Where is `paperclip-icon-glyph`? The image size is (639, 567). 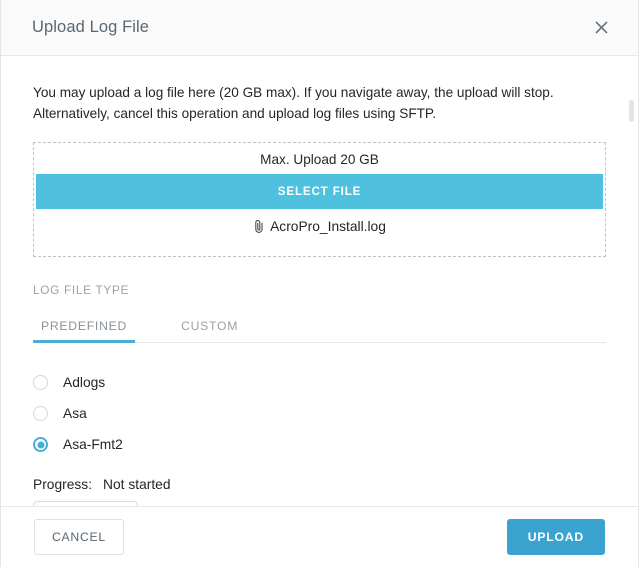
paperclip-icon-glyph is located at coordinates (259, 226).